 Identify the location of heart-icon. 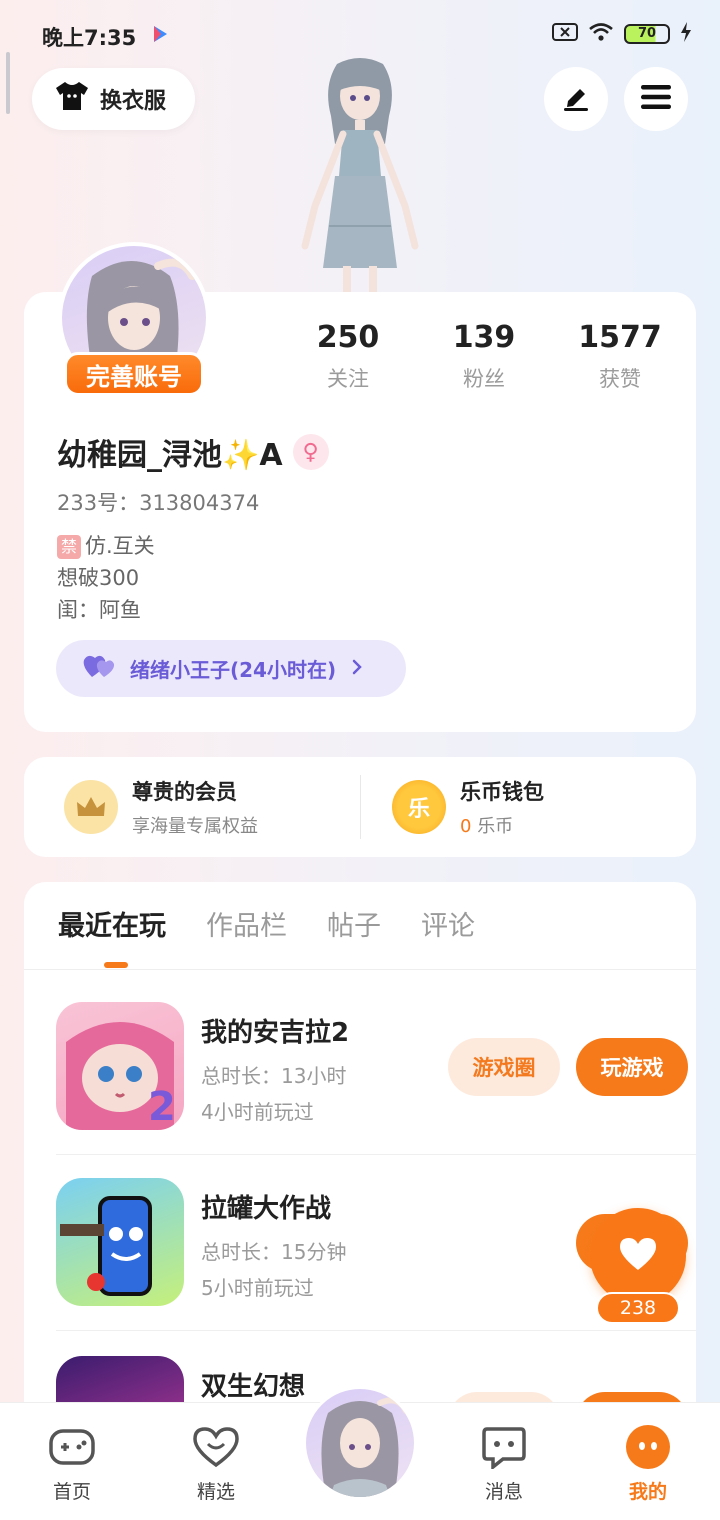
(638, 1256).